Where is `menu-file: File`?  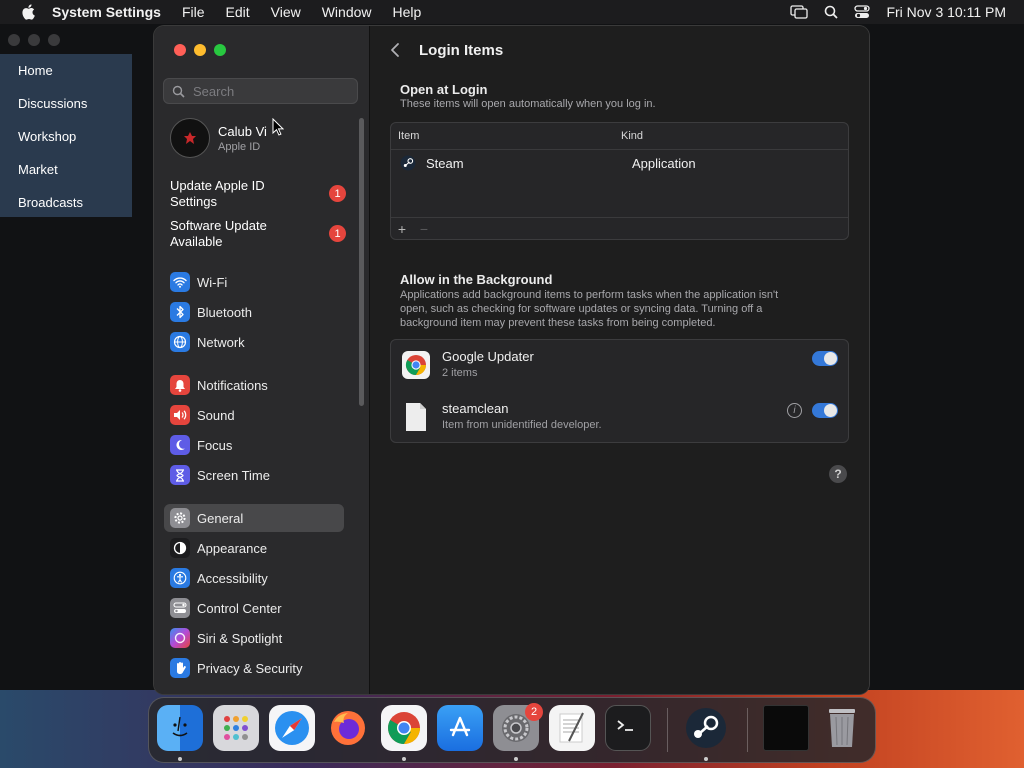
menu-file: File is located at coordinates (193, 12).